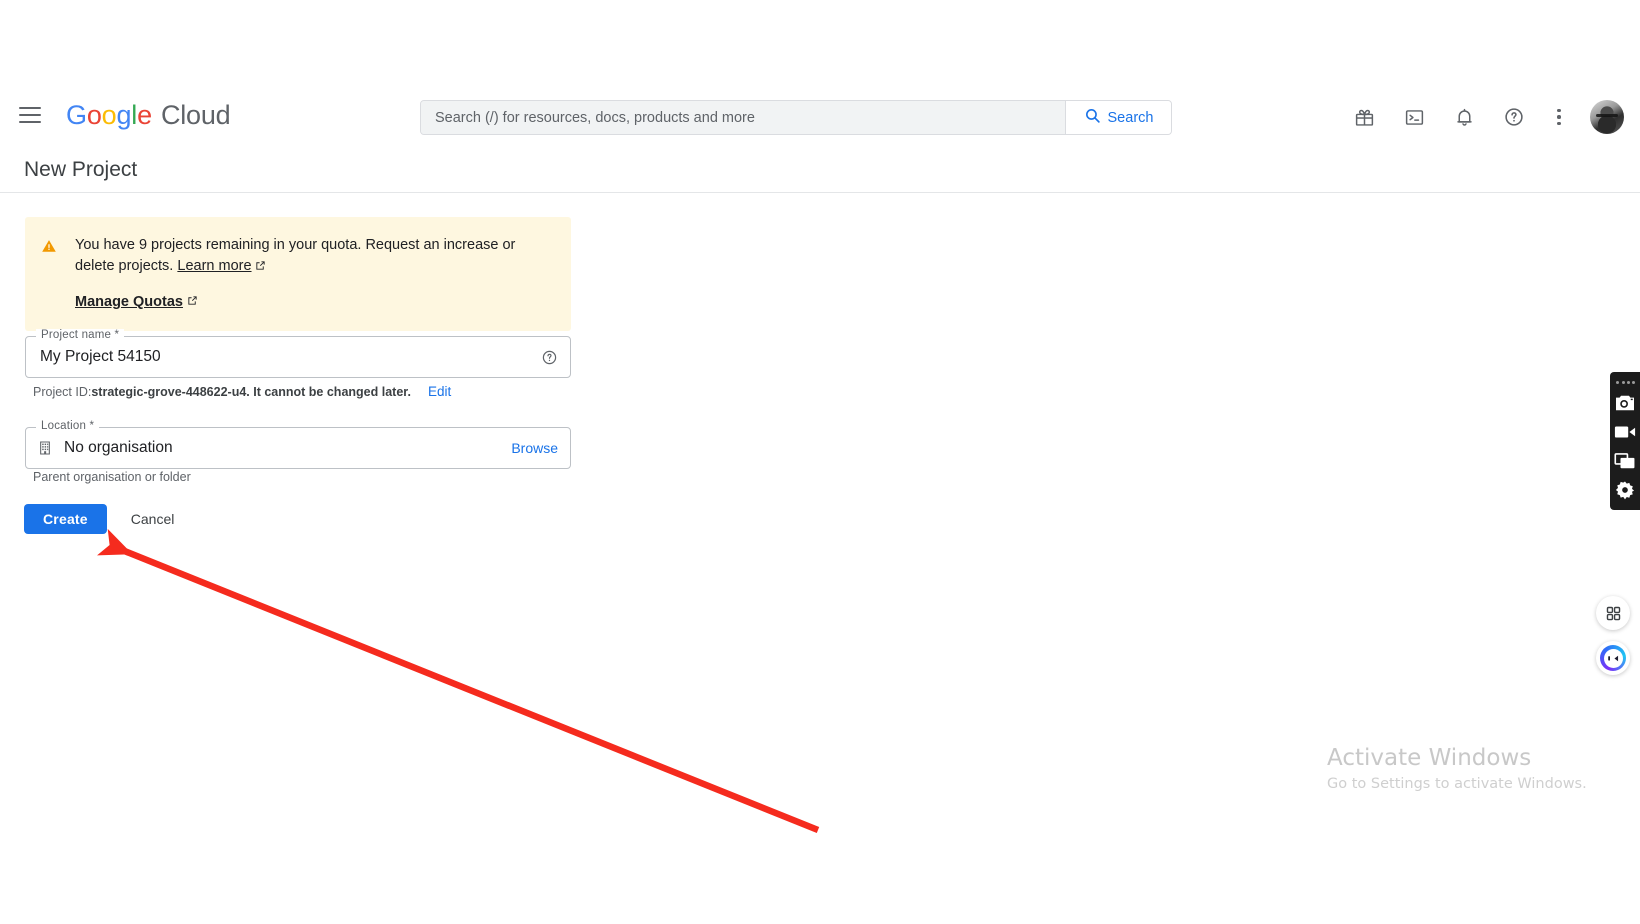 The height and width of the screenshot is (924, 1640). What do you see at coordinates (1613, 658) in the screenshot?
I see `assistant-icon` at bounding box center [1613, 658].